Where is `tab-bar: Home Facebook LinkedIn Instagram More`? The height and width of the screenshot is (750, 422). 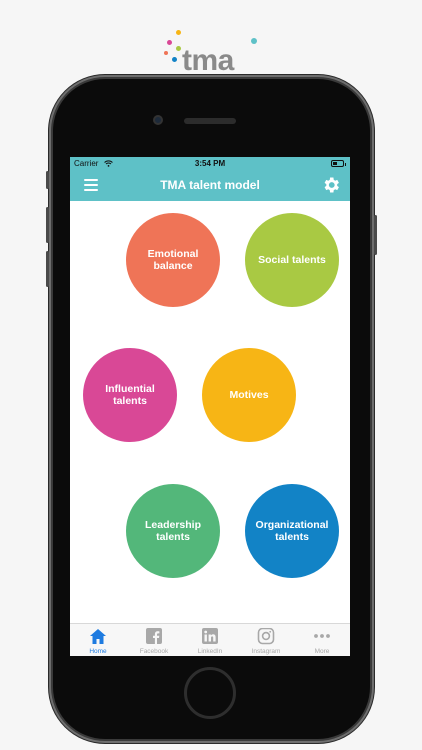
tab-bar: Home Facebook LinkedIn Instagram More is located at coordinates (210, 639).